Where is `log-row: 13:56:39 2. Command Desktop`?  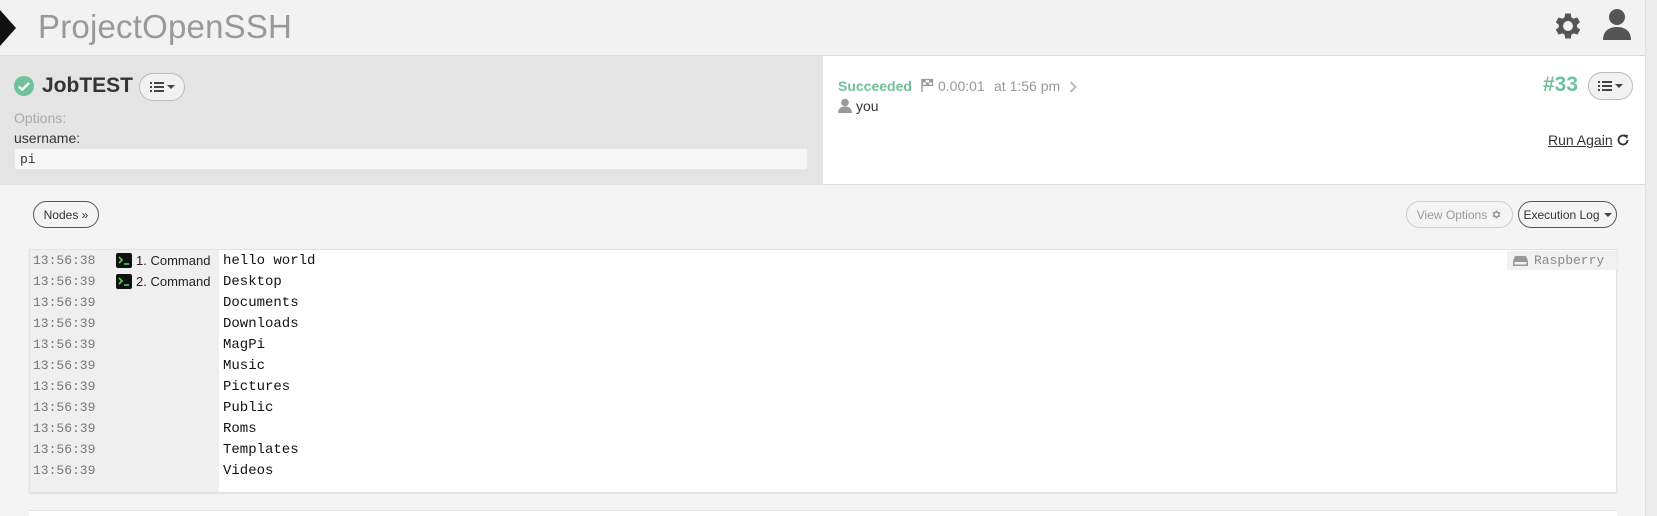
log-row: 13:56:39 2. Command Desktop is located at coordinates (823, 282).